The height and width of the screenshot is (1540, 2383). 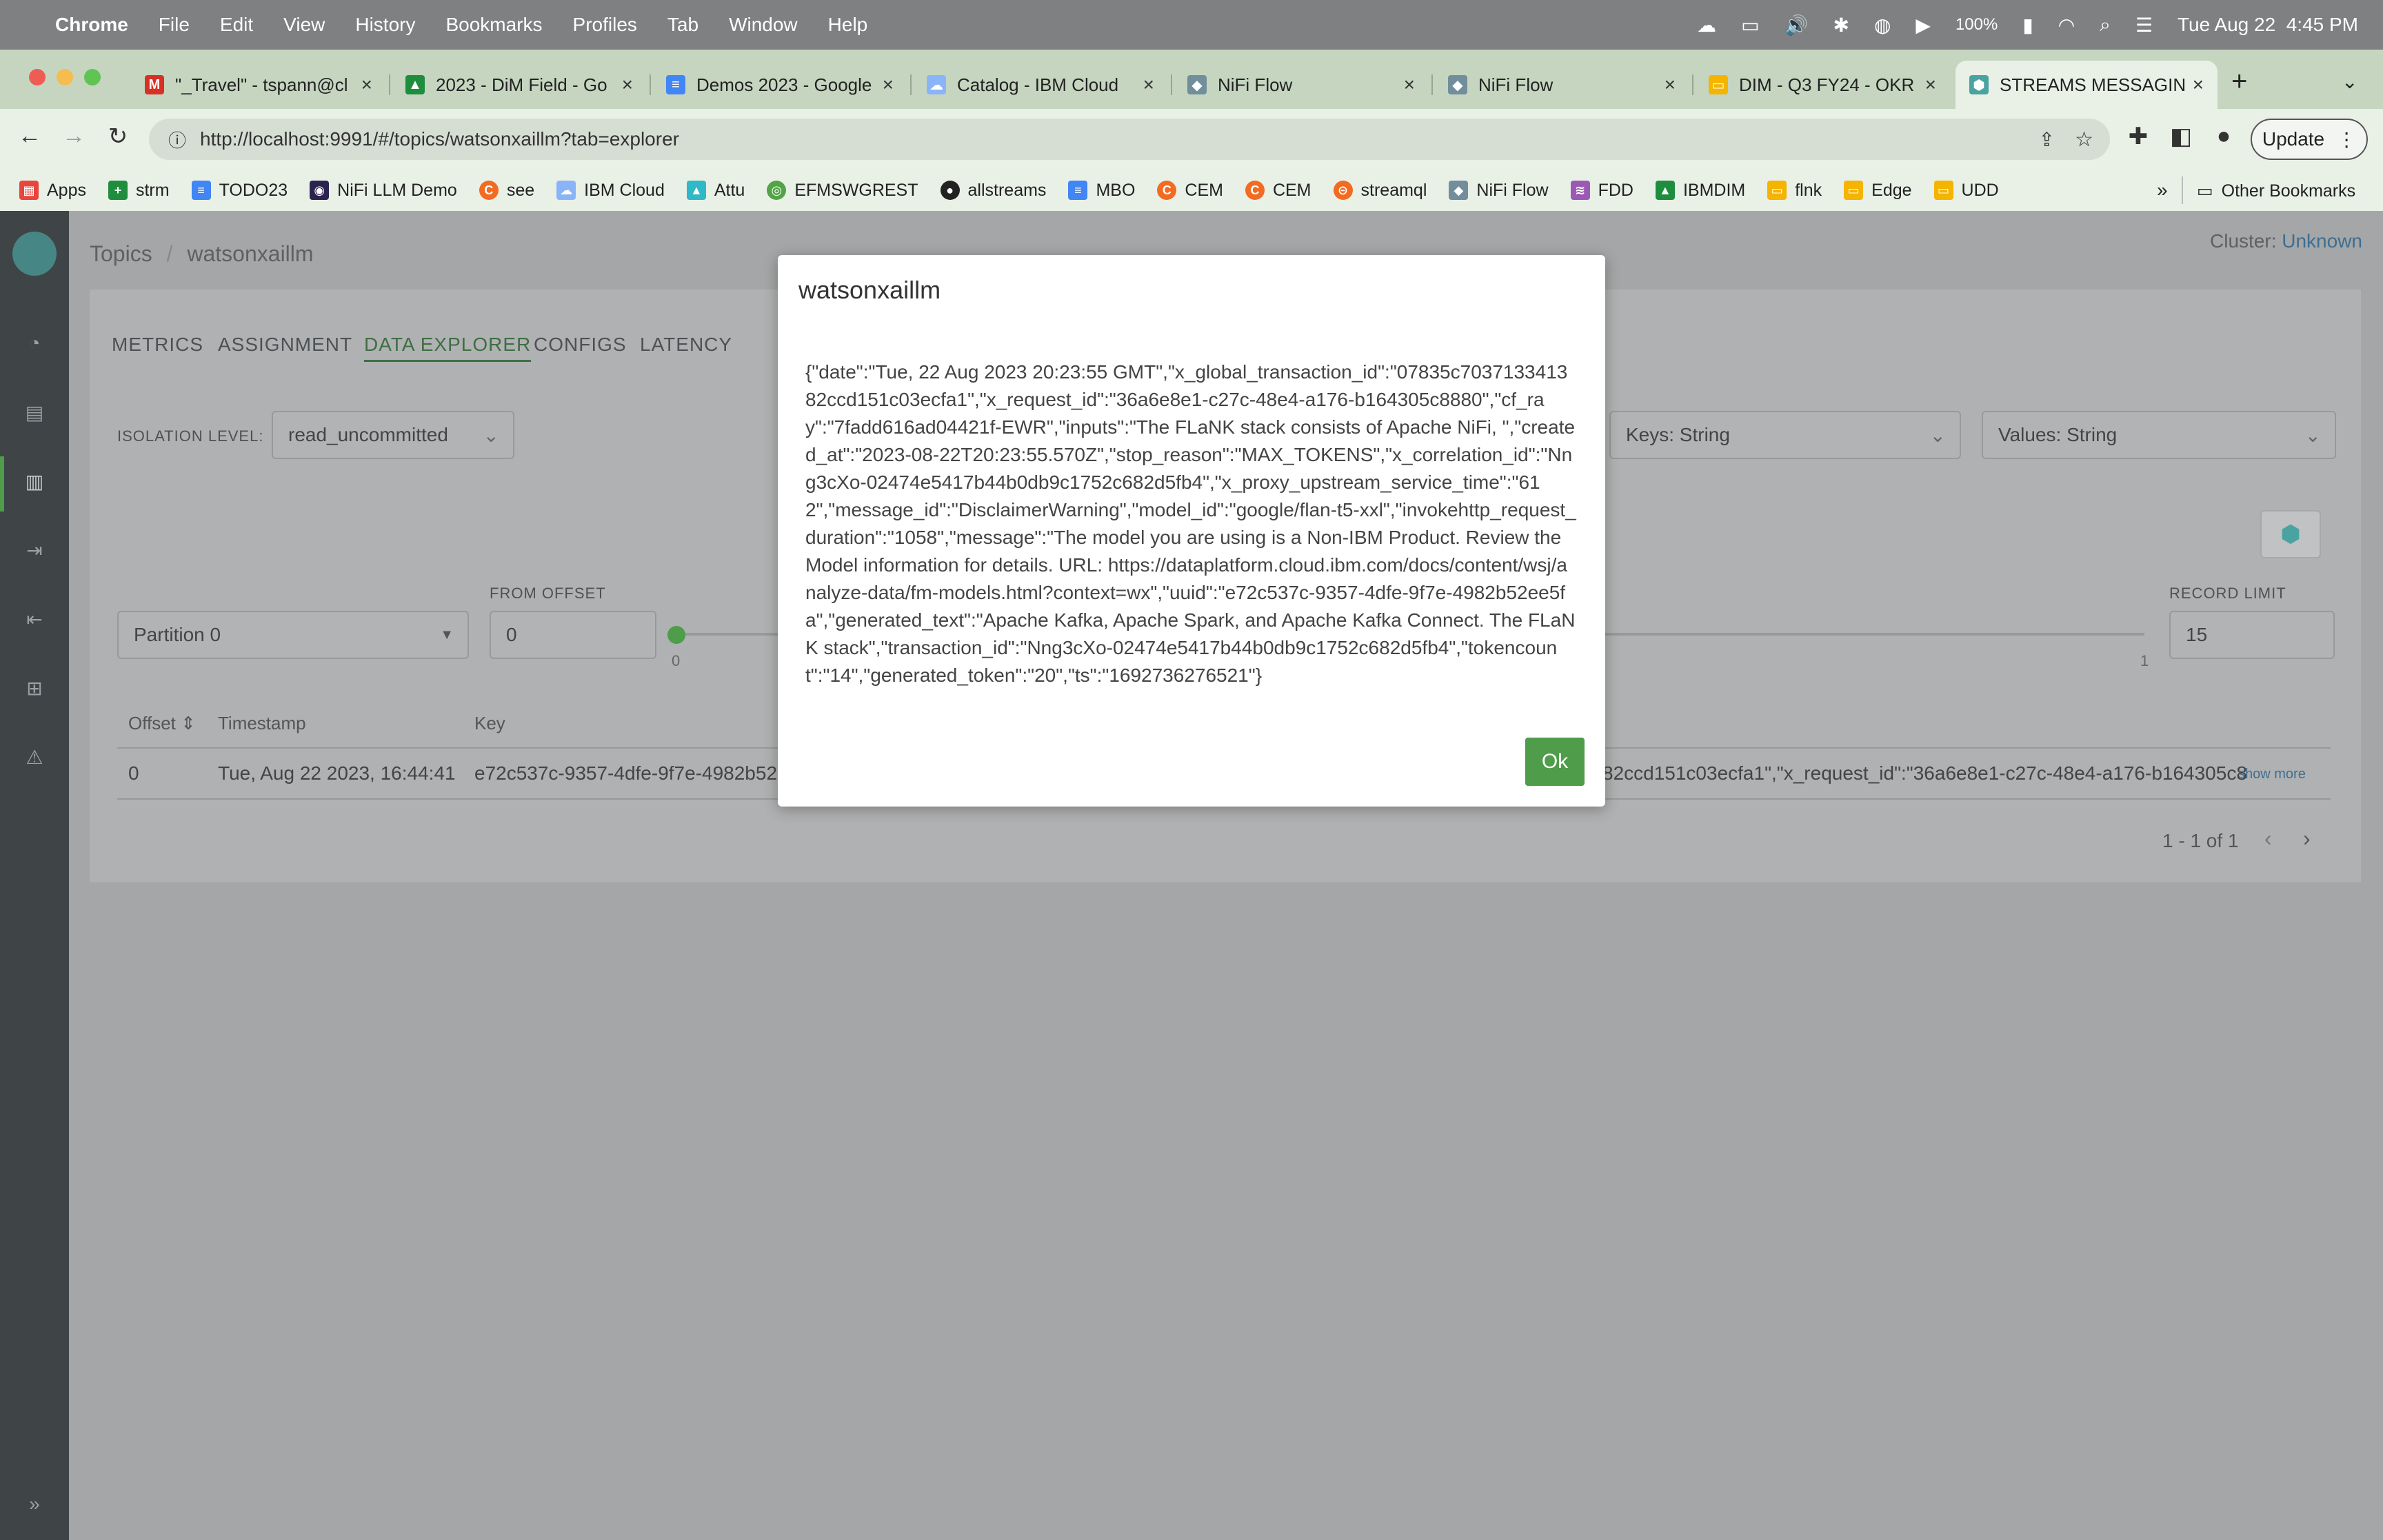 What do you see at coordinates (1555, 762) in the screenshot?
I see `ok-button: Ok` at bounding box center [1555, 762].